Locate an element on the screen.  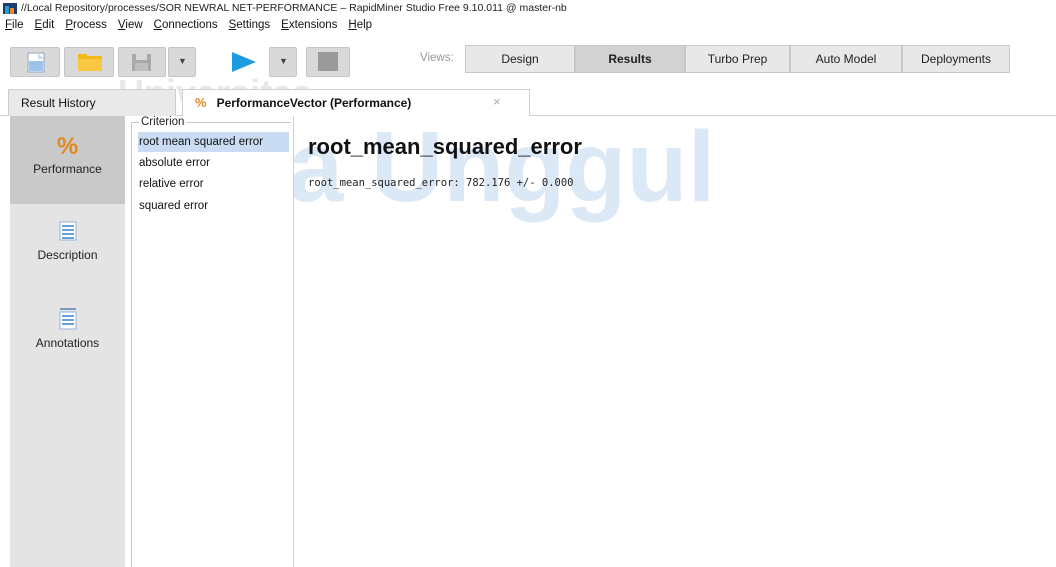
criterion-item-root-mean-squared-error: root mean squared error is located at coordinates (213, 142).